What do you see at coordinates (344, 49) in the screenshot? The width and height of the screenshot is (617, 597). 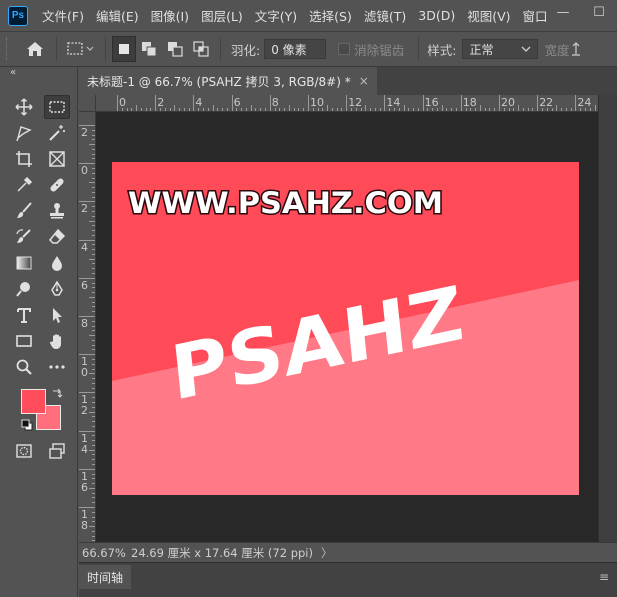 I see `antialias-checkbox` at bounding box center [344, 49].